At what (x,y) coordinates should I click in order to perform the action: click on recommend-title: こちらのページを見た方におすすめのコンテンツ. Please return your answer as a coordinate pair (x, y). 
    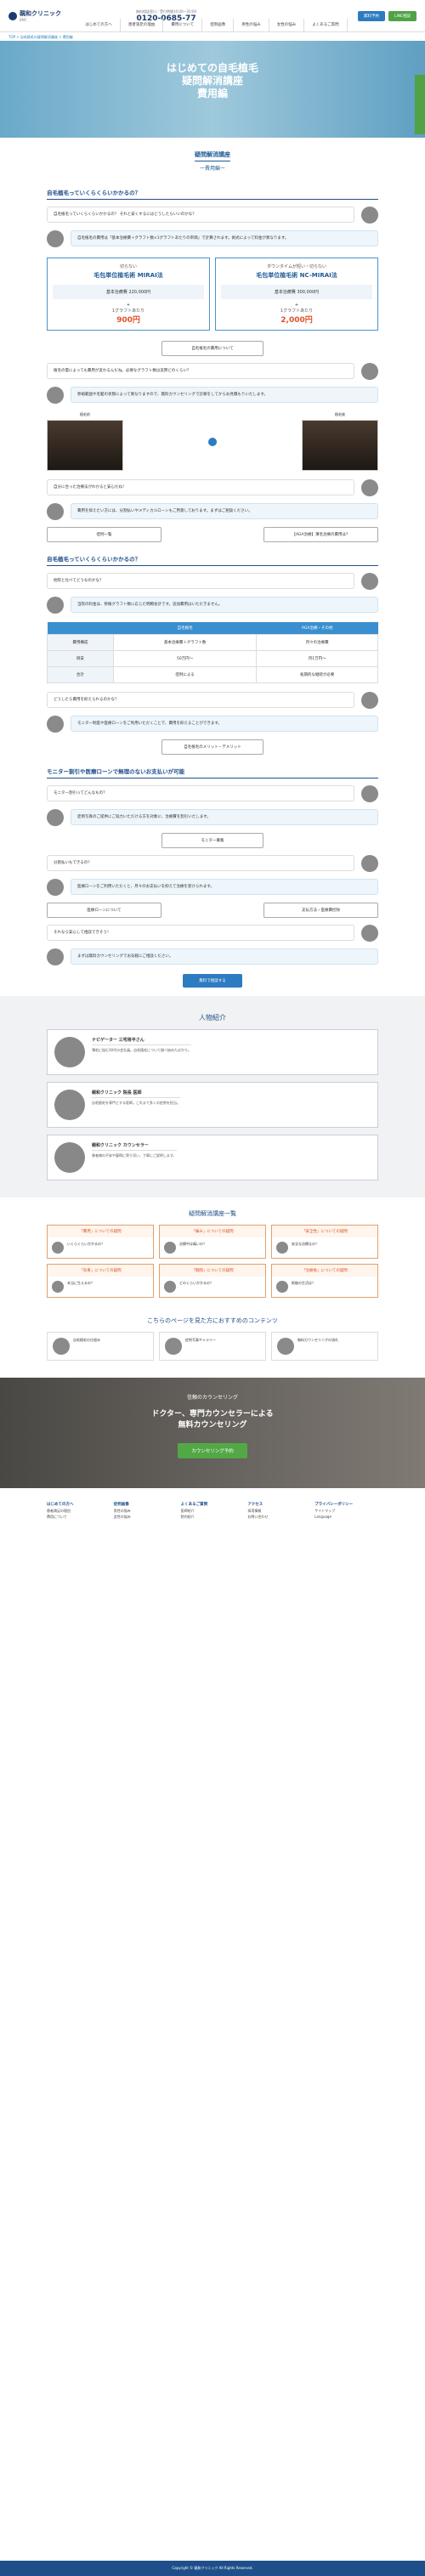
    Looking at the image, I should click on (212, 1320).